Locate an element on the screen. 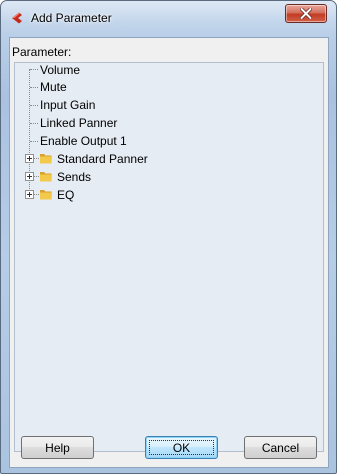 The image size is (337, 474). close-button is located at coordinates (306, 13).